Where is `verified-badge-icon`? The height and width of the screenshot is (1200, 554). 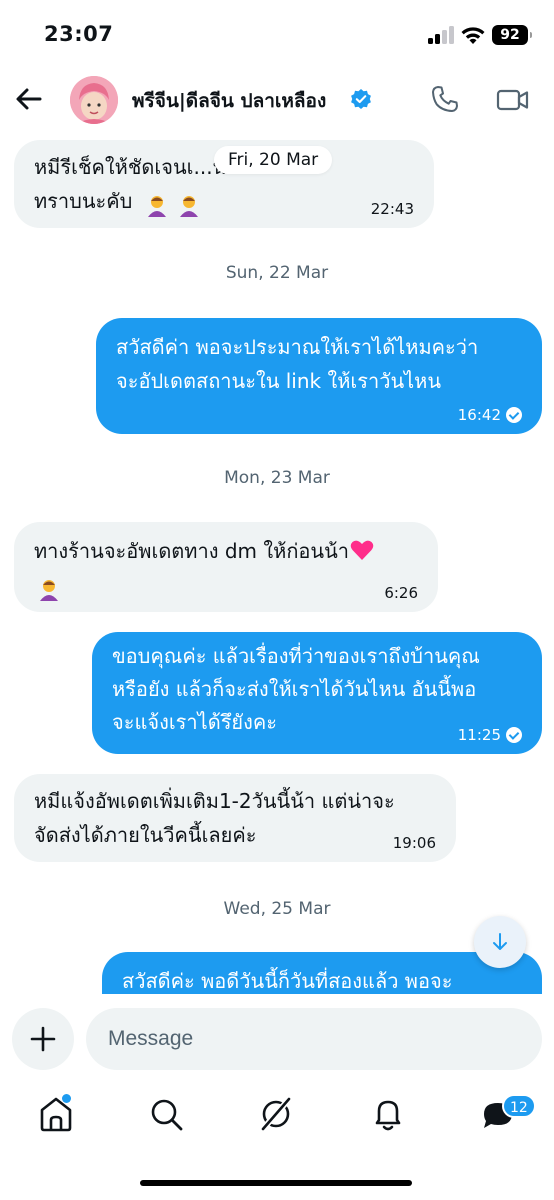 verified-badge-icon is located at coordinates (361, 99).